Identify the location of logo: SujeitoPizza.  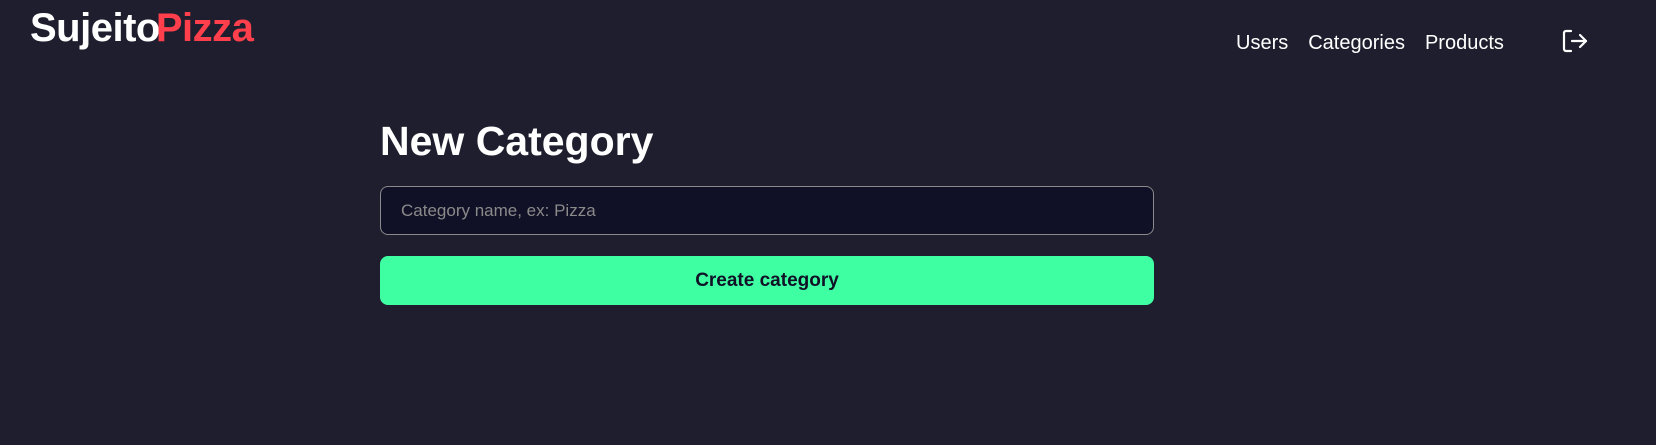
(142, 28).